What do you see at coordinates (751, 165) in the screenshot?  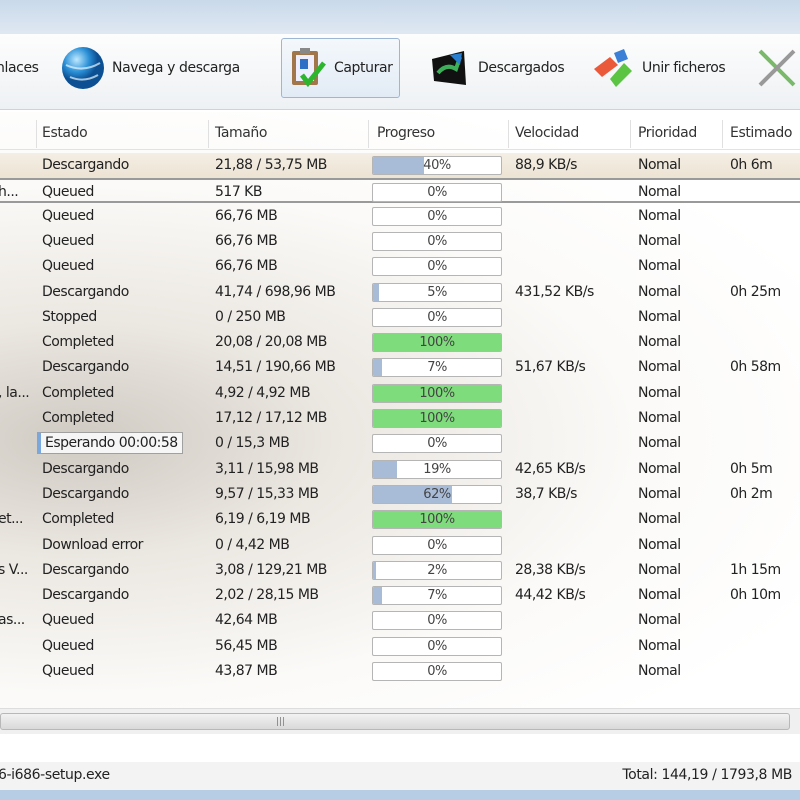 I see `row-estimado: 0h 6m` at bounding box center [751, 165].